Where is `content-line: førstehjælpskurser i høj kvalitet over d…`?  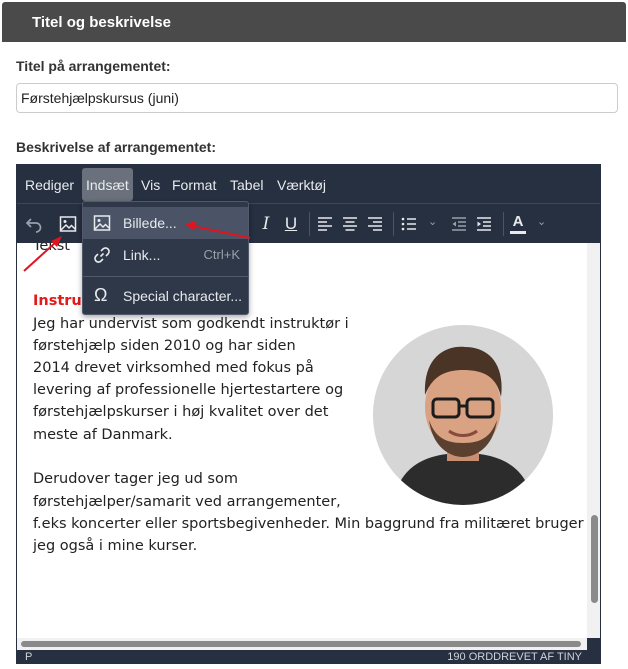
content-line: førstehjælpskurser i høj kvalitet over d… is located at coordinates (181, 412).